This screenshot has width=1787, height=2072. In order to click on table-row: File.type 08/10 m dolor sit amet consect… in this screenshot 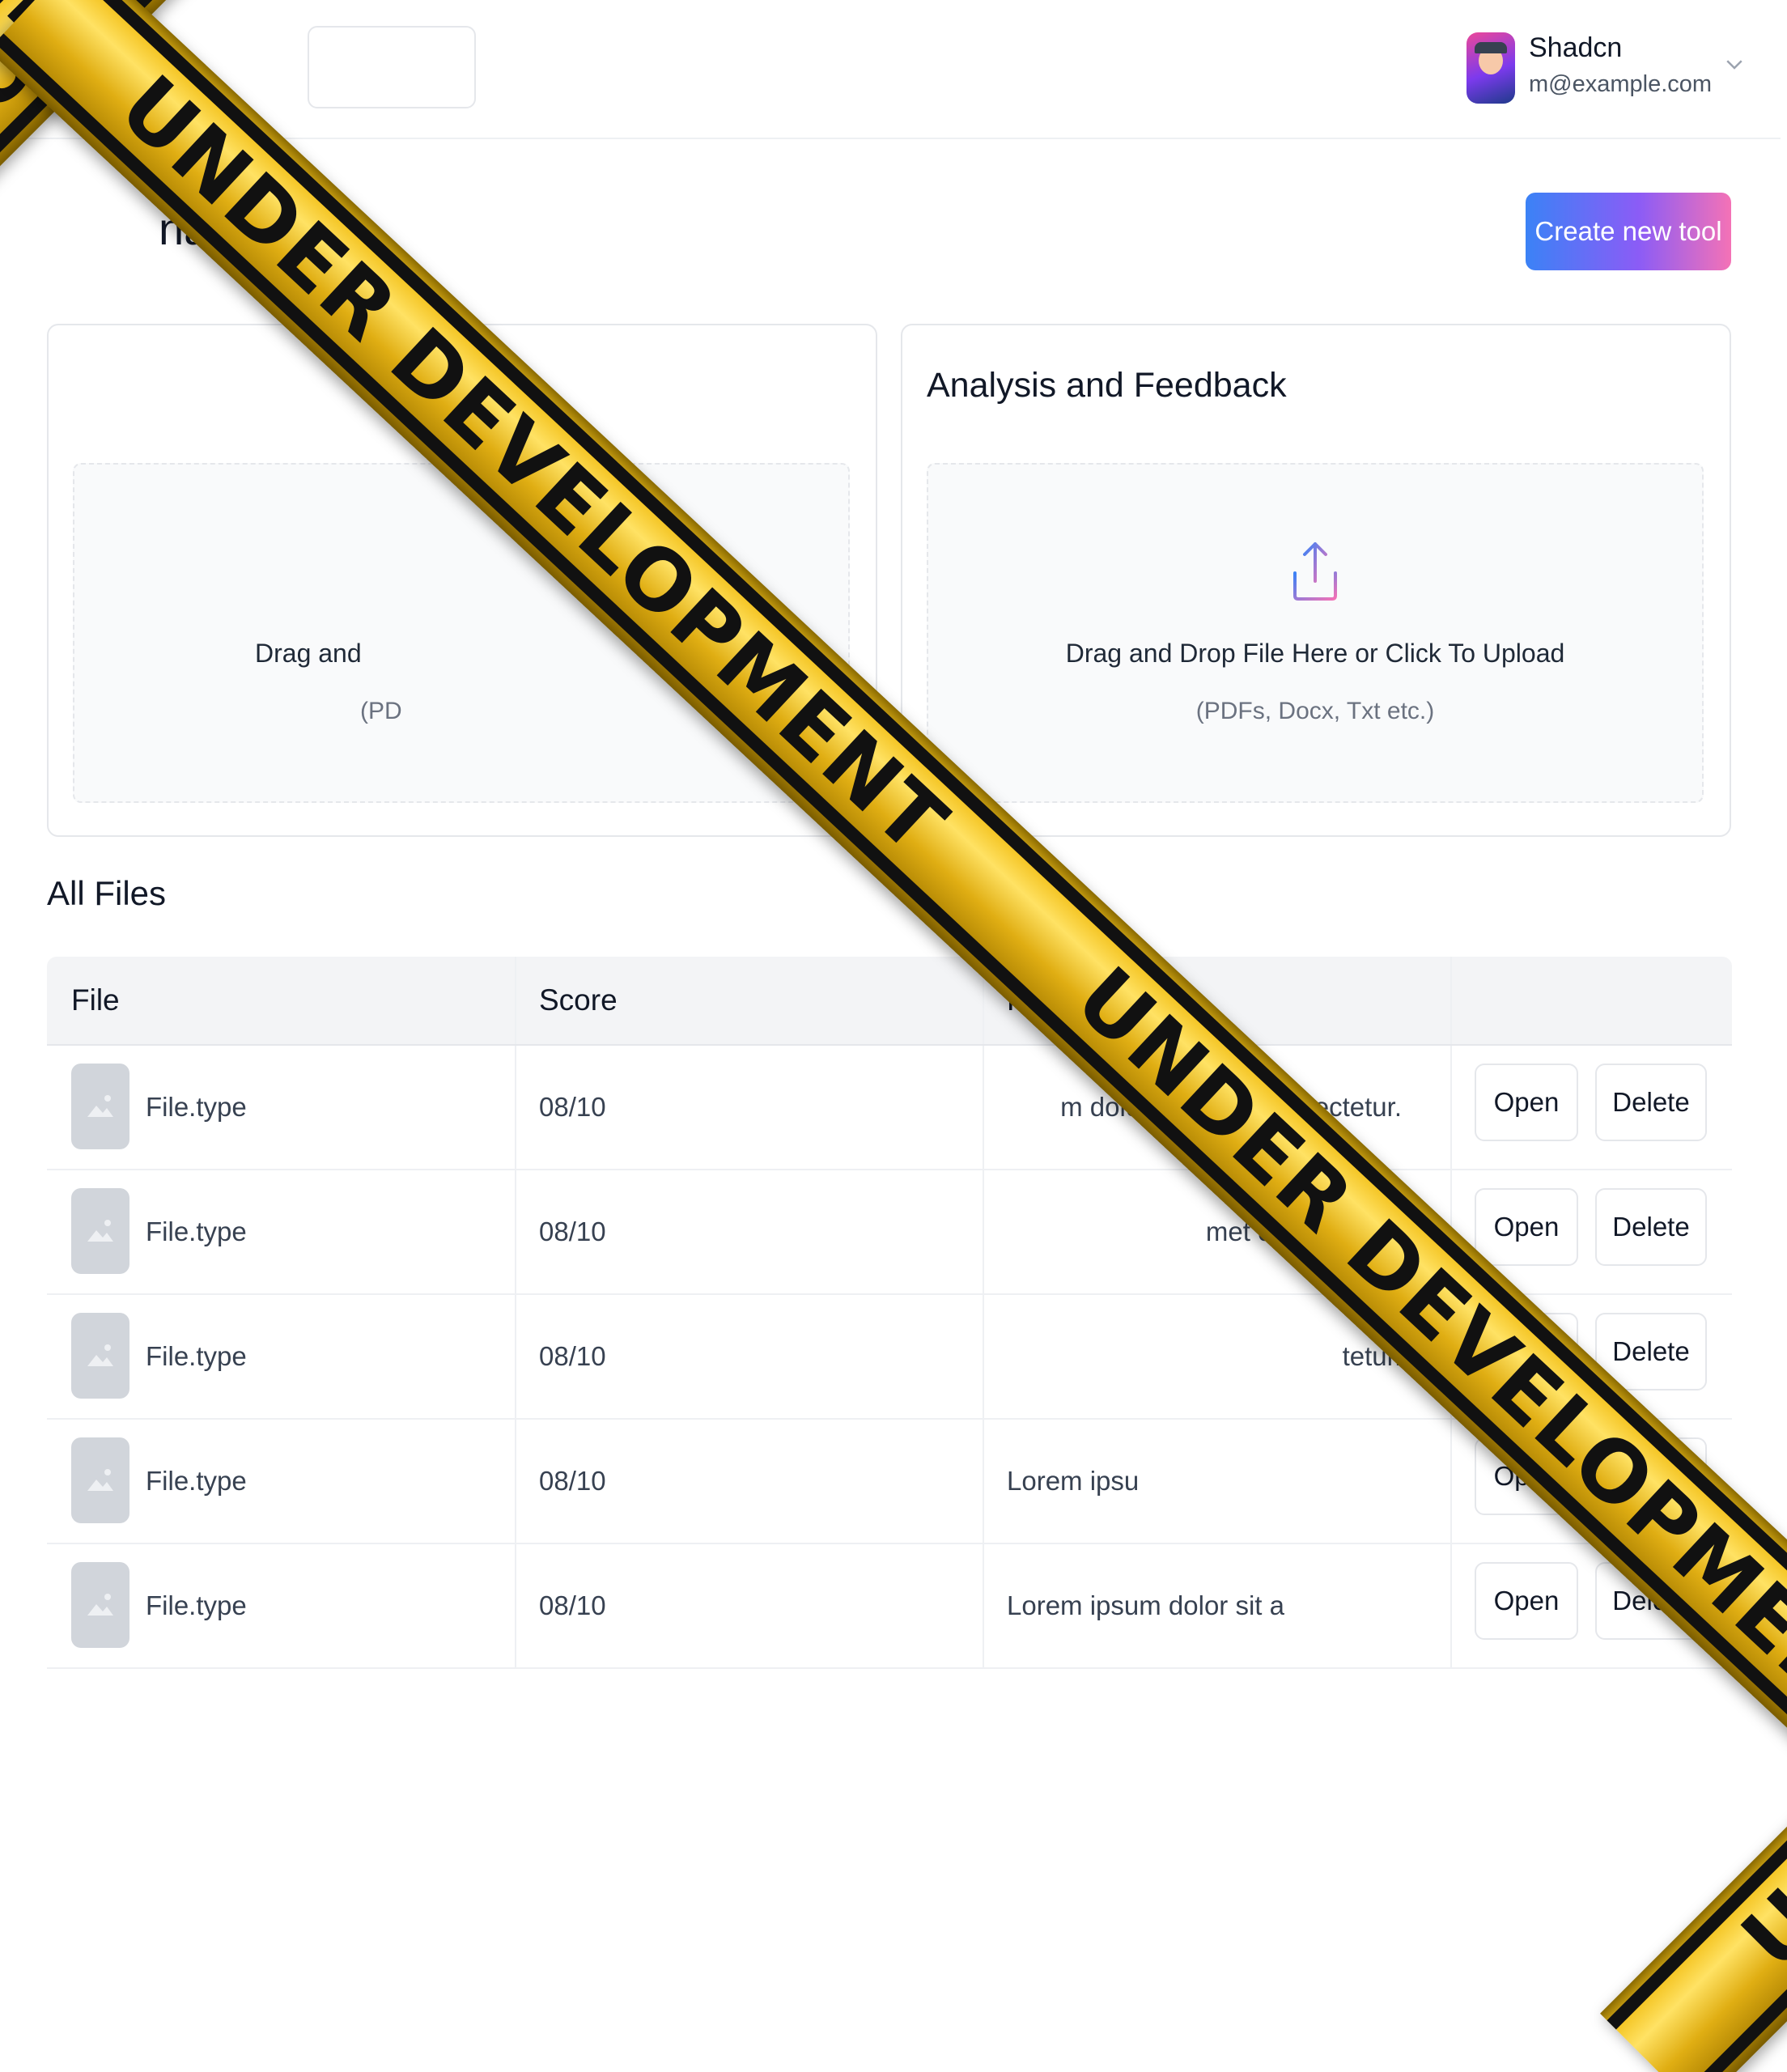, I will do `click(889, 1108)`.